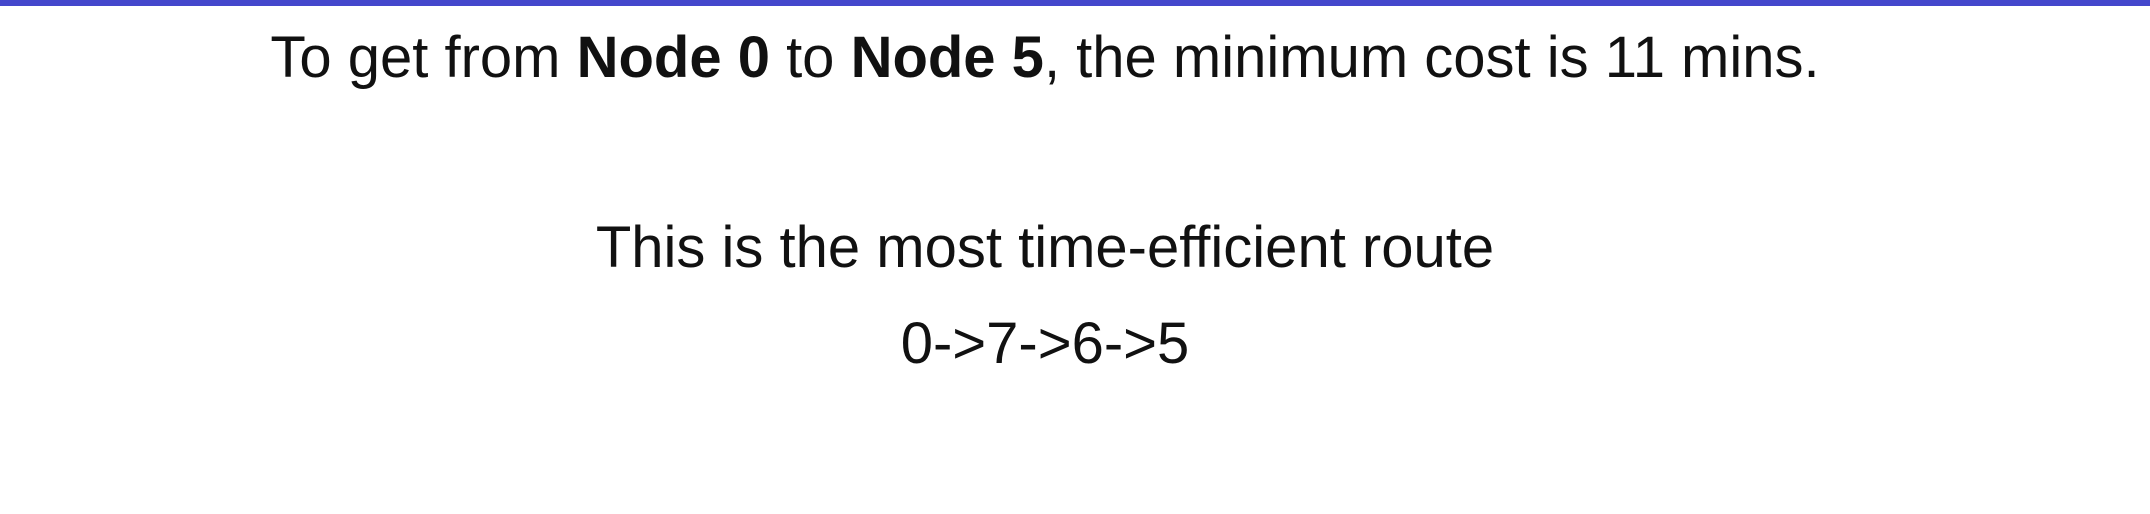  Describe the element at coordinates (423, 57) in the screenshot. I see `result-prefix: To get from` at that location.